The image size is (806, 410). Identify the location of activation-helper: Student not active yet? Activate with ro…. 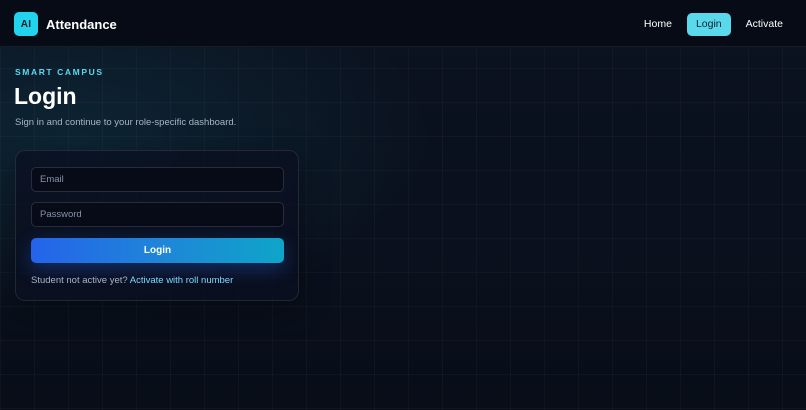
(132, 280).